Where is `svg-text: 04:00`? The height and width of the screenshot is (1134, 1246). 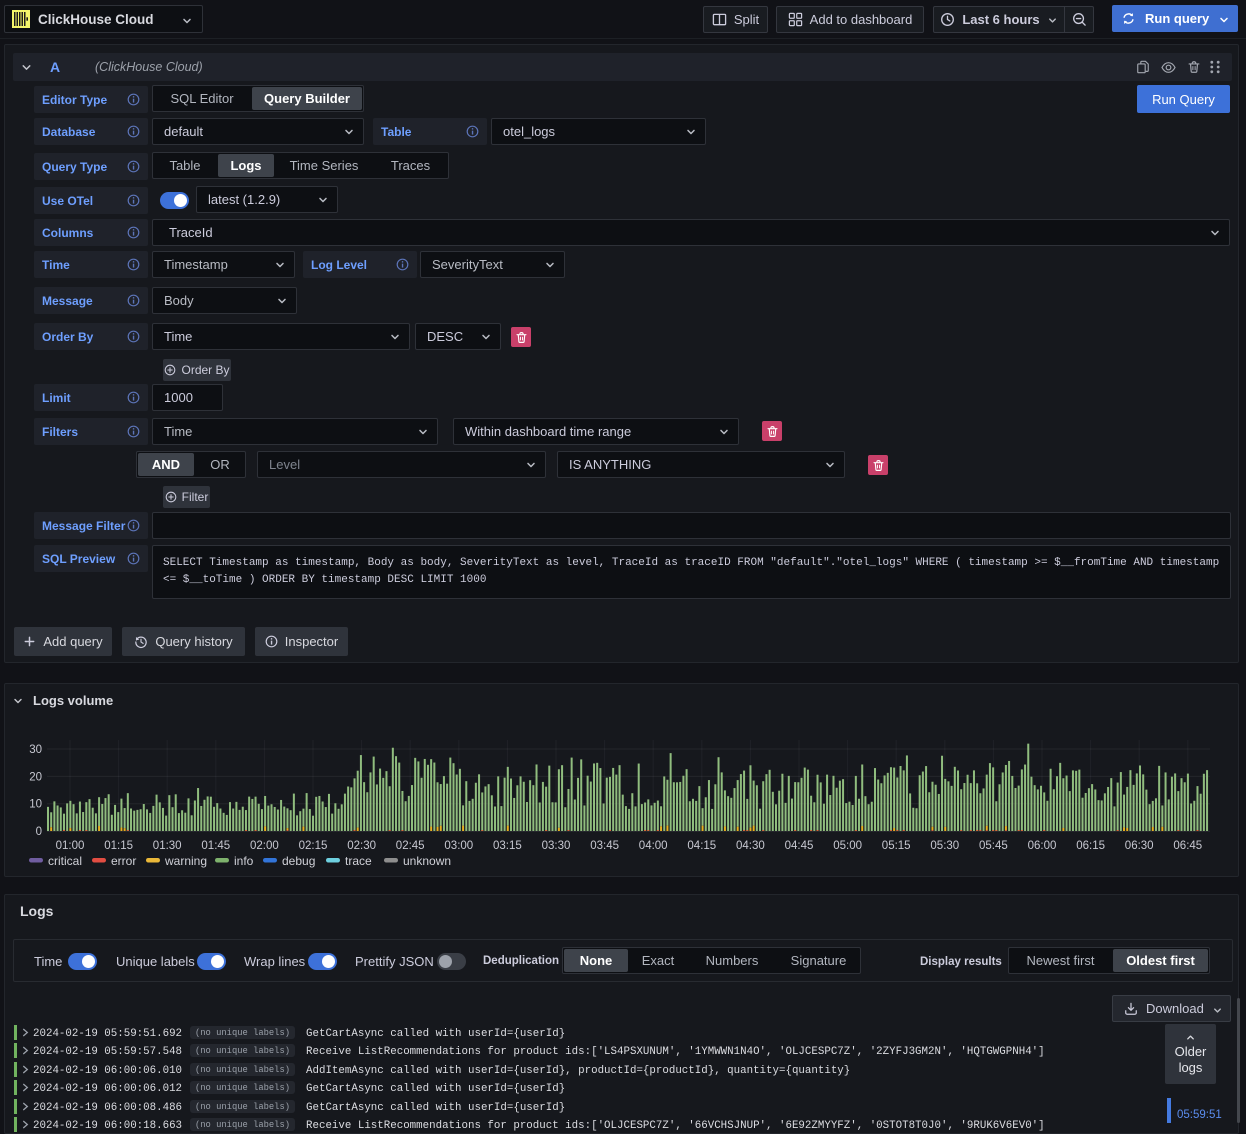 svg-text: 04:00 is located at coordinates (653, 846).